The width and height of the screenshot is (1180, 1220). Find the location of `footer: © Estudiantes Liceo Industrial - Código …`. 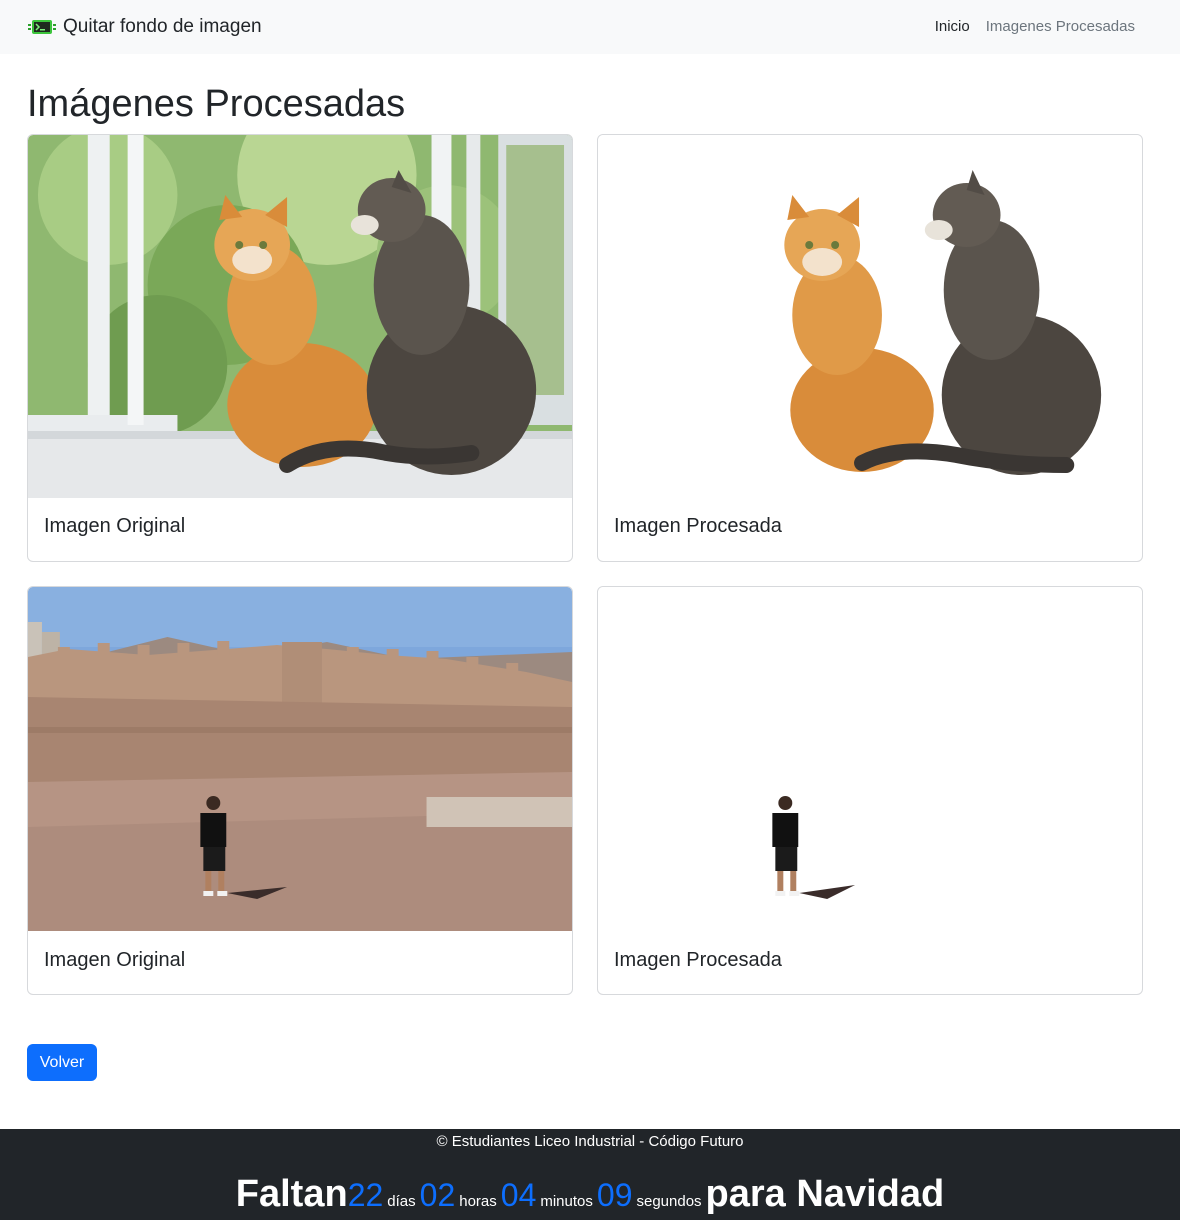

footer: © Estudiantes Liceo Industrial - Código … is located at coordinates (590, 1174).